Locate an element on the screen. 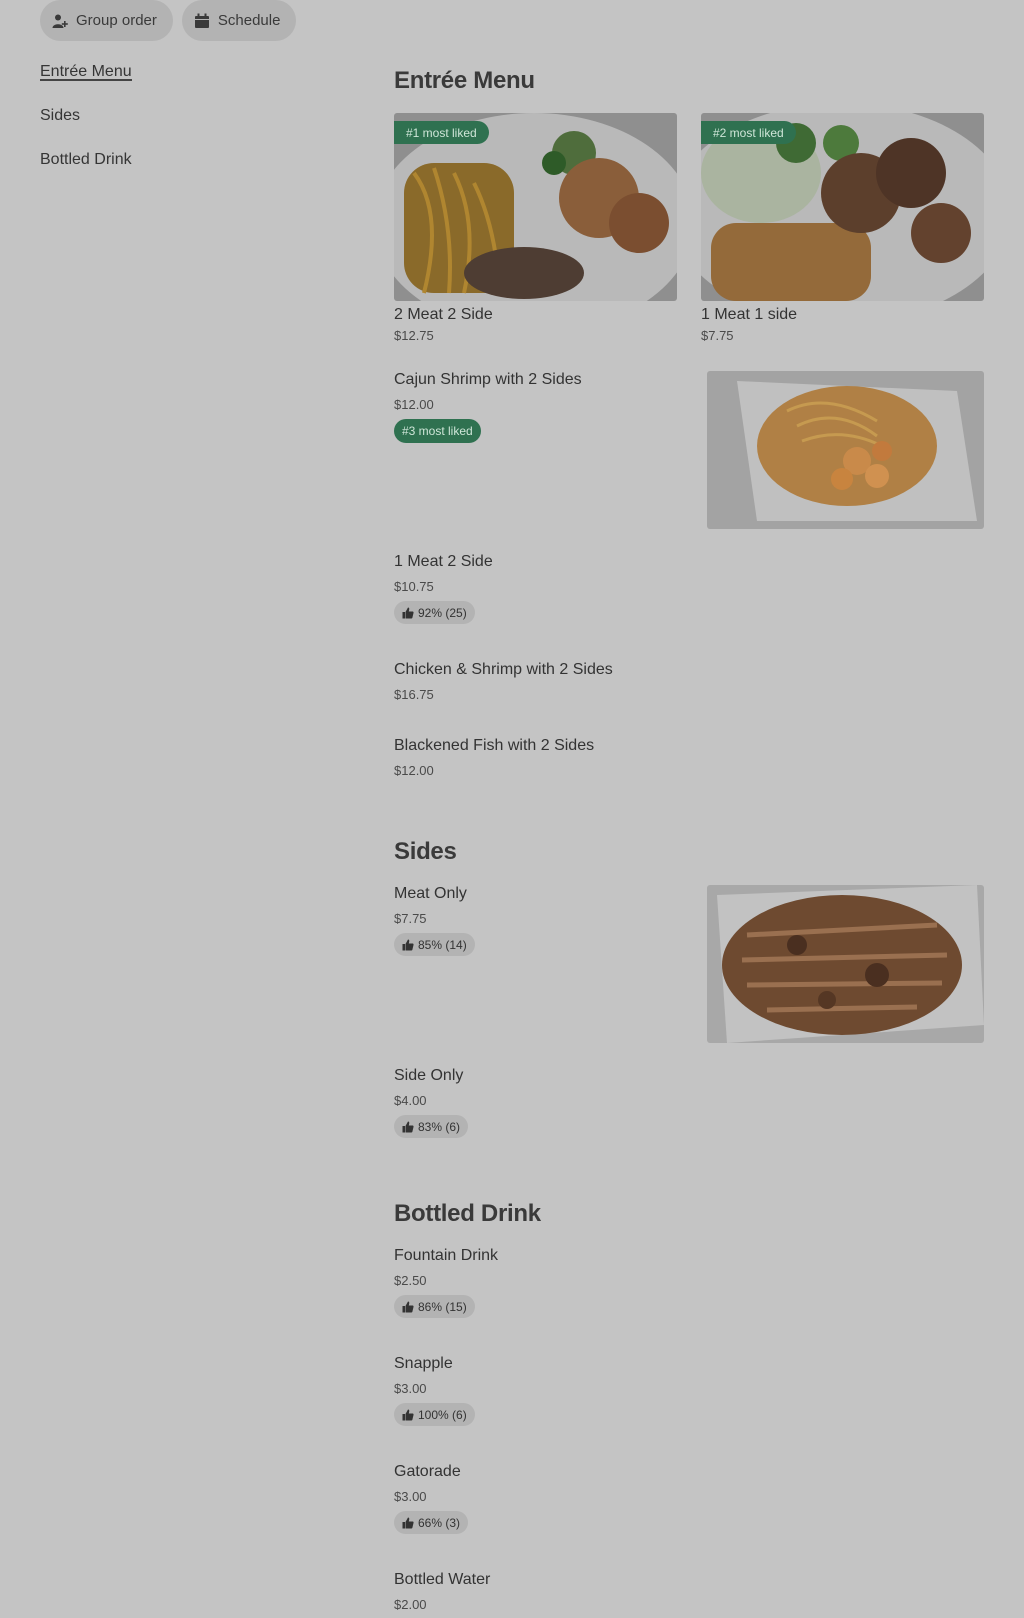 The image size is (1024, 1618). rating-text: 86% (15) is located at coordinates (442, 1306).